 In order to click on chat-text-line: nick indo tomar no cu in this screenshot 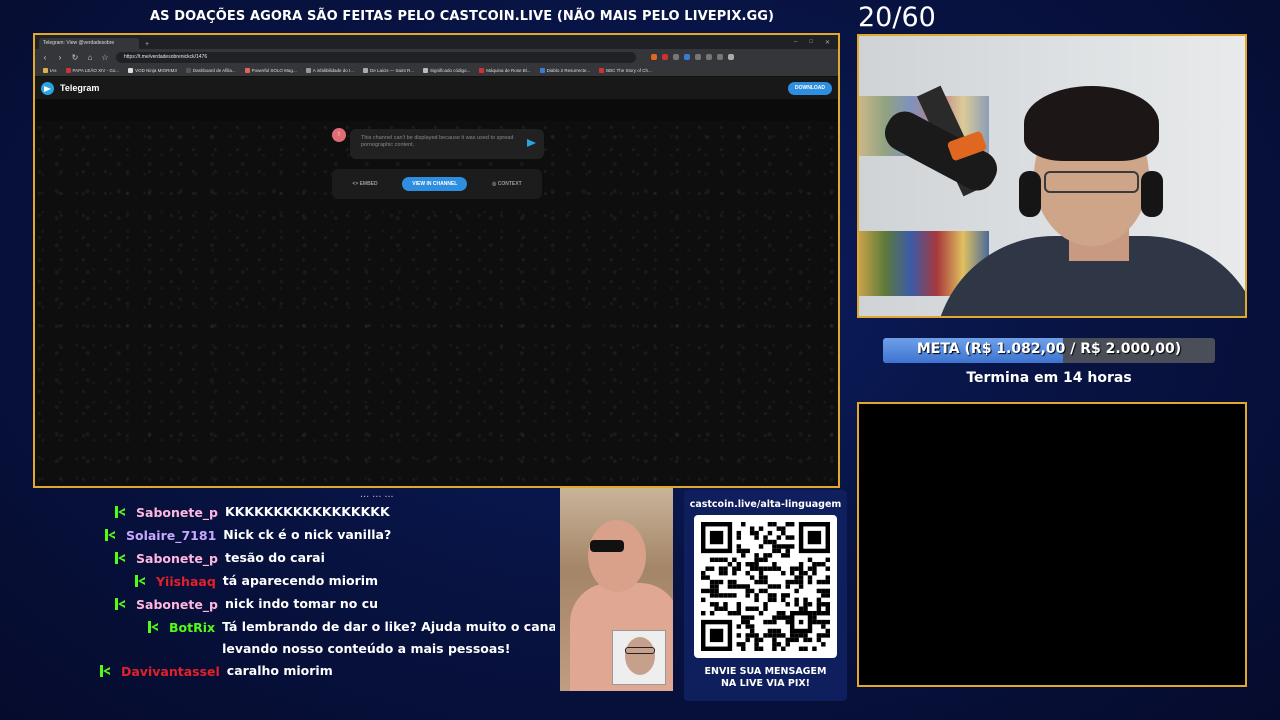, I will do `click(302, 603)`.